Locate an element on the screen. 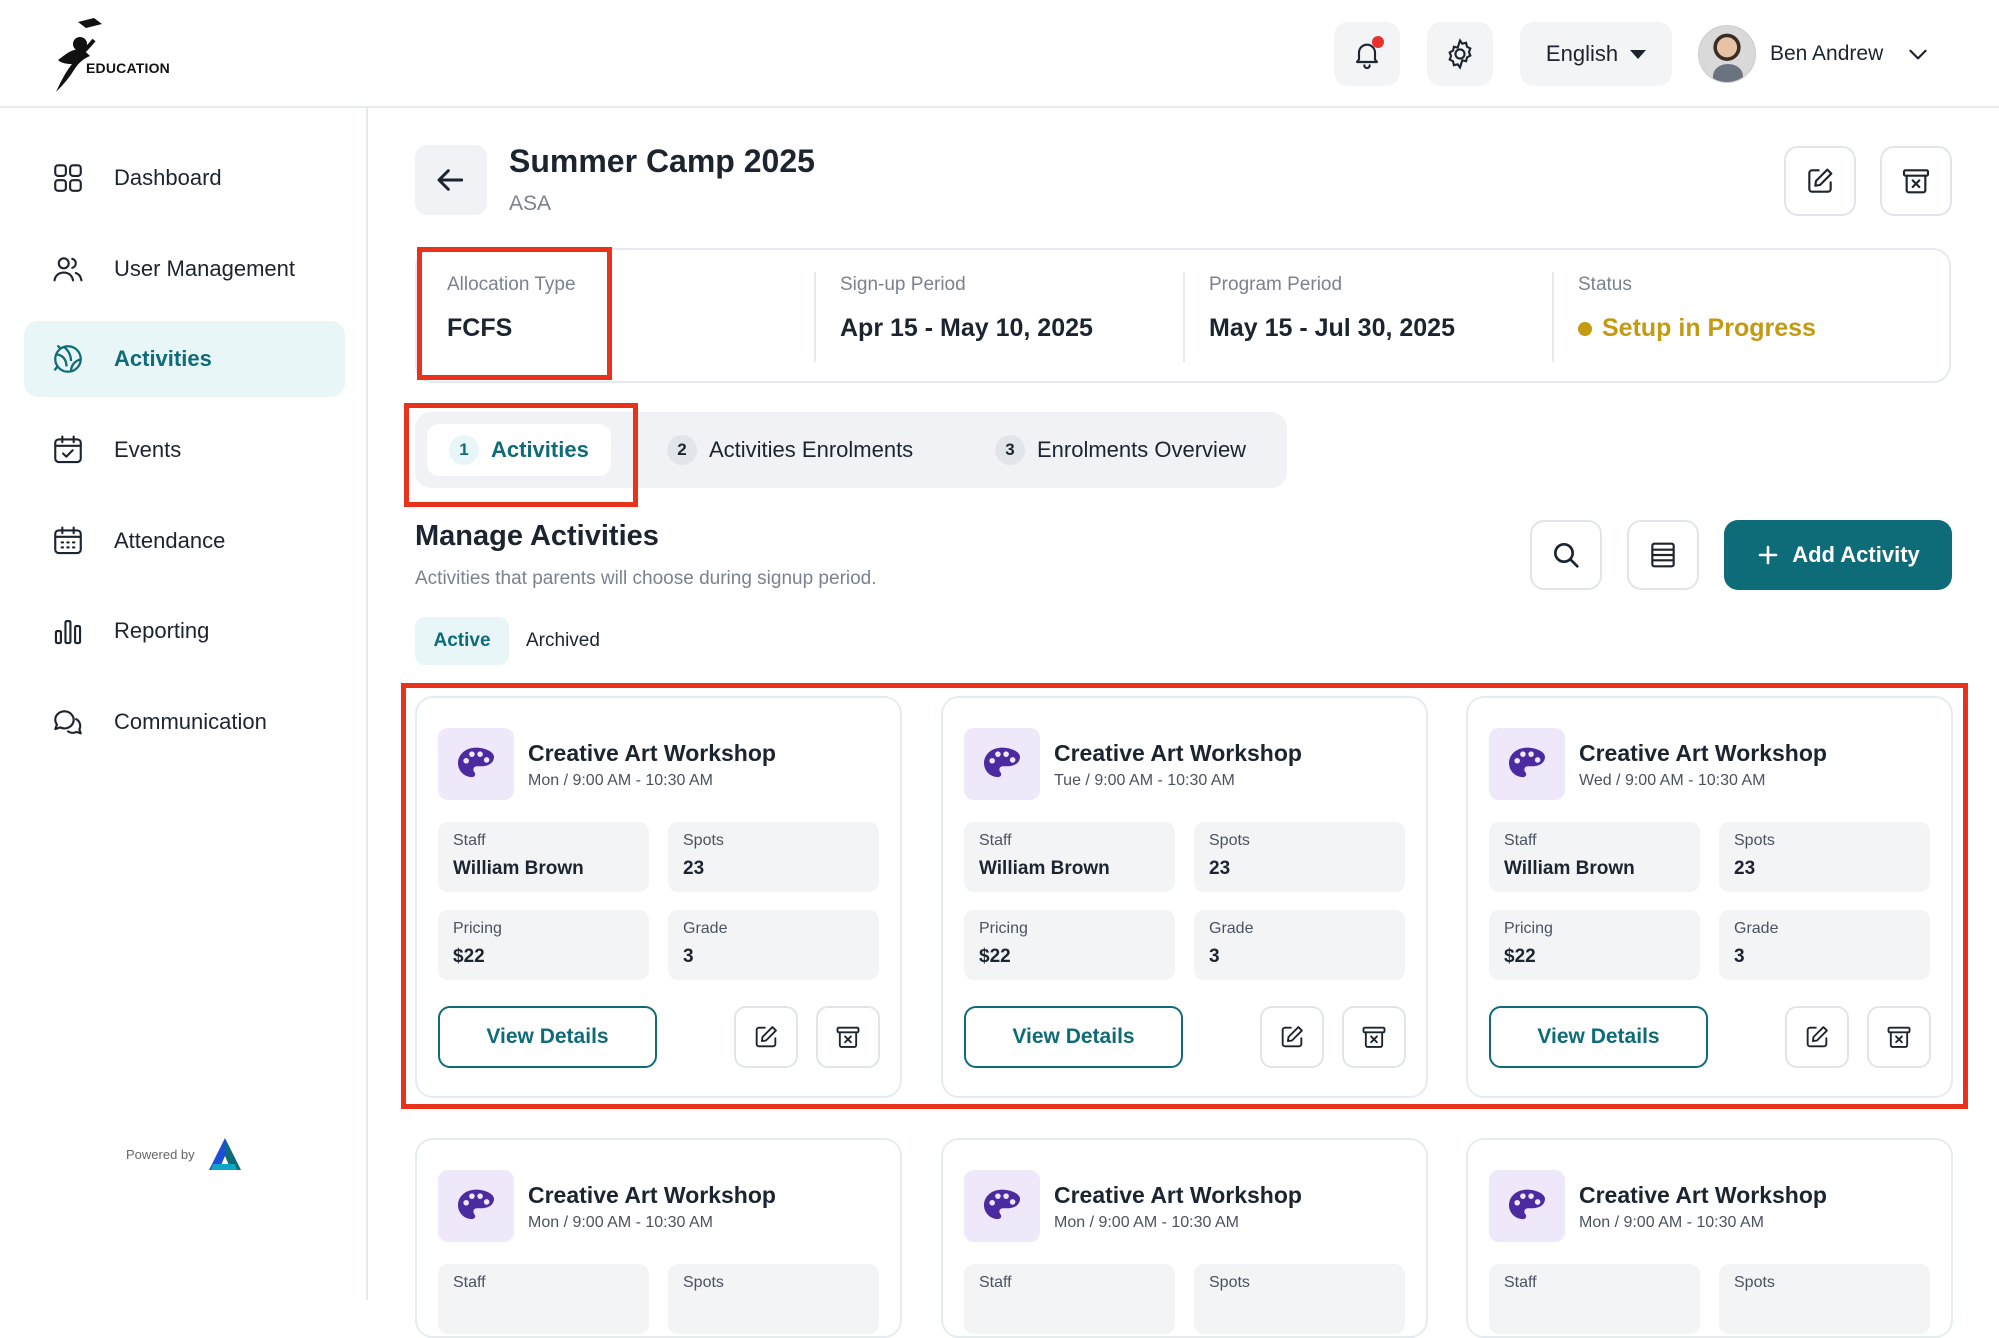  sidebar-item-label: Activities is located at coordinates (163, 358).